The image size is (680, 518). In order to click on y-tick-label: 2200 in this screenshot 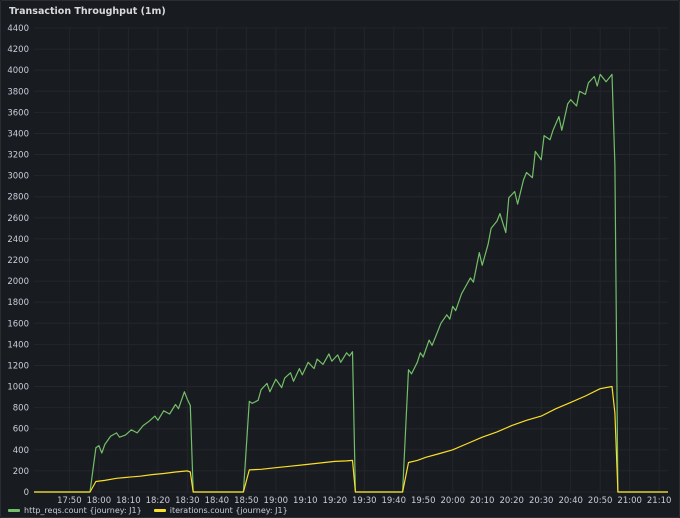, I will do `click(18, 261)`.